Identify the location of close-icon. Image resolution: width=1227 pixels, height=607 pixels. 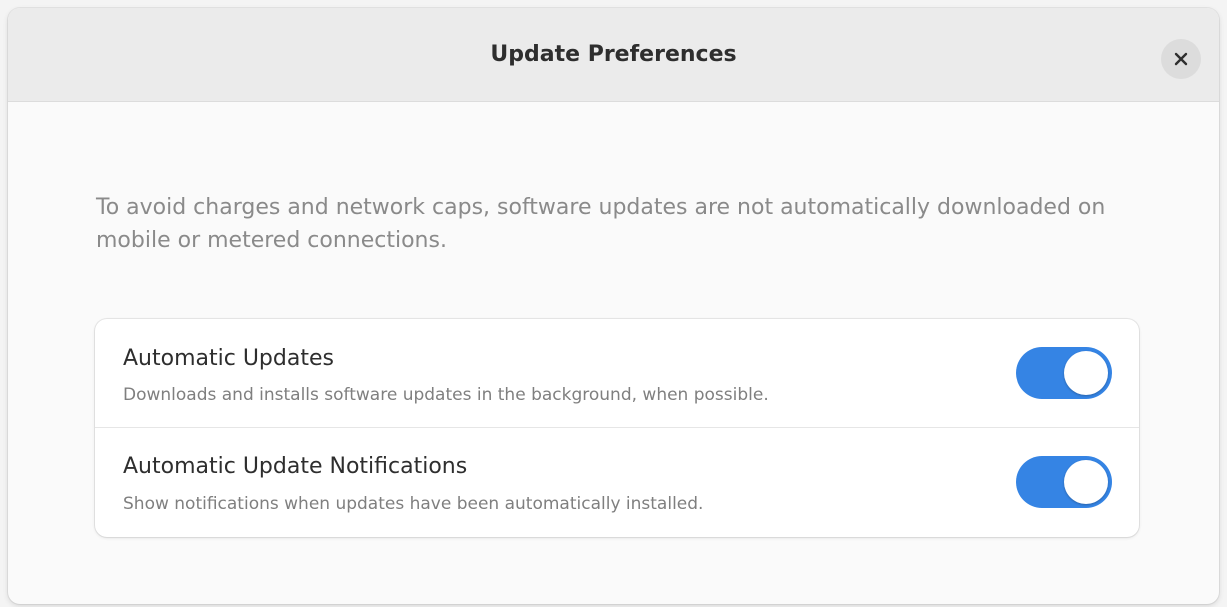
(1181, 59).